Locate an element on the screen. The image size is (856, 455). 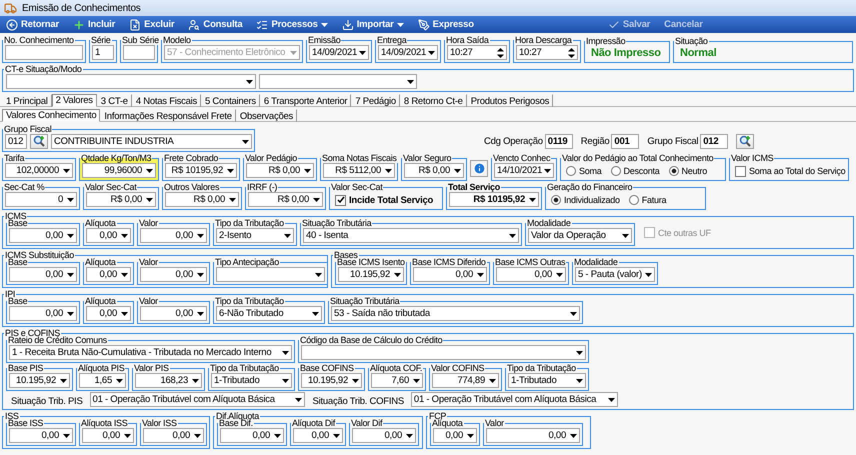
input-field: 1 is located at coordinates (103, 52).